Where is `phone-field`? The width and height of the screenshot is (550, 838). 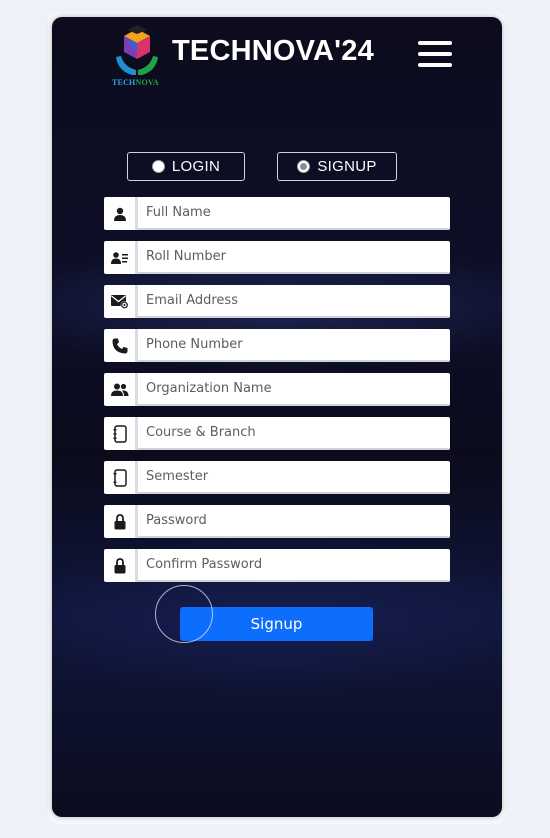
phone-field is located at coordinates (277, 345).